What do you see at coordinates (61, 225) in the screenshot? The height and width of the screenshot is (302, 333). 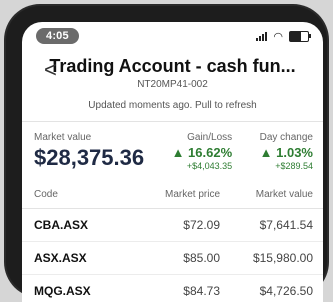 I see `holding-code: CBA.ASX` at bounding box center [61, 225].